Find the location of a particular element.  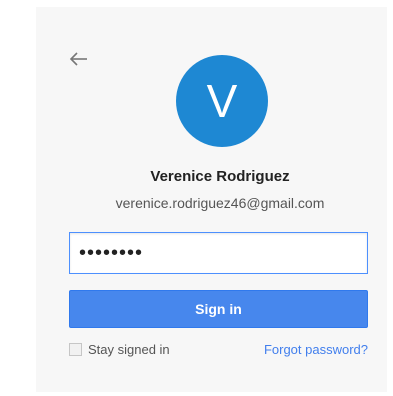

forgot-password-link: Forgot password? is located at coordinates (316, 349).